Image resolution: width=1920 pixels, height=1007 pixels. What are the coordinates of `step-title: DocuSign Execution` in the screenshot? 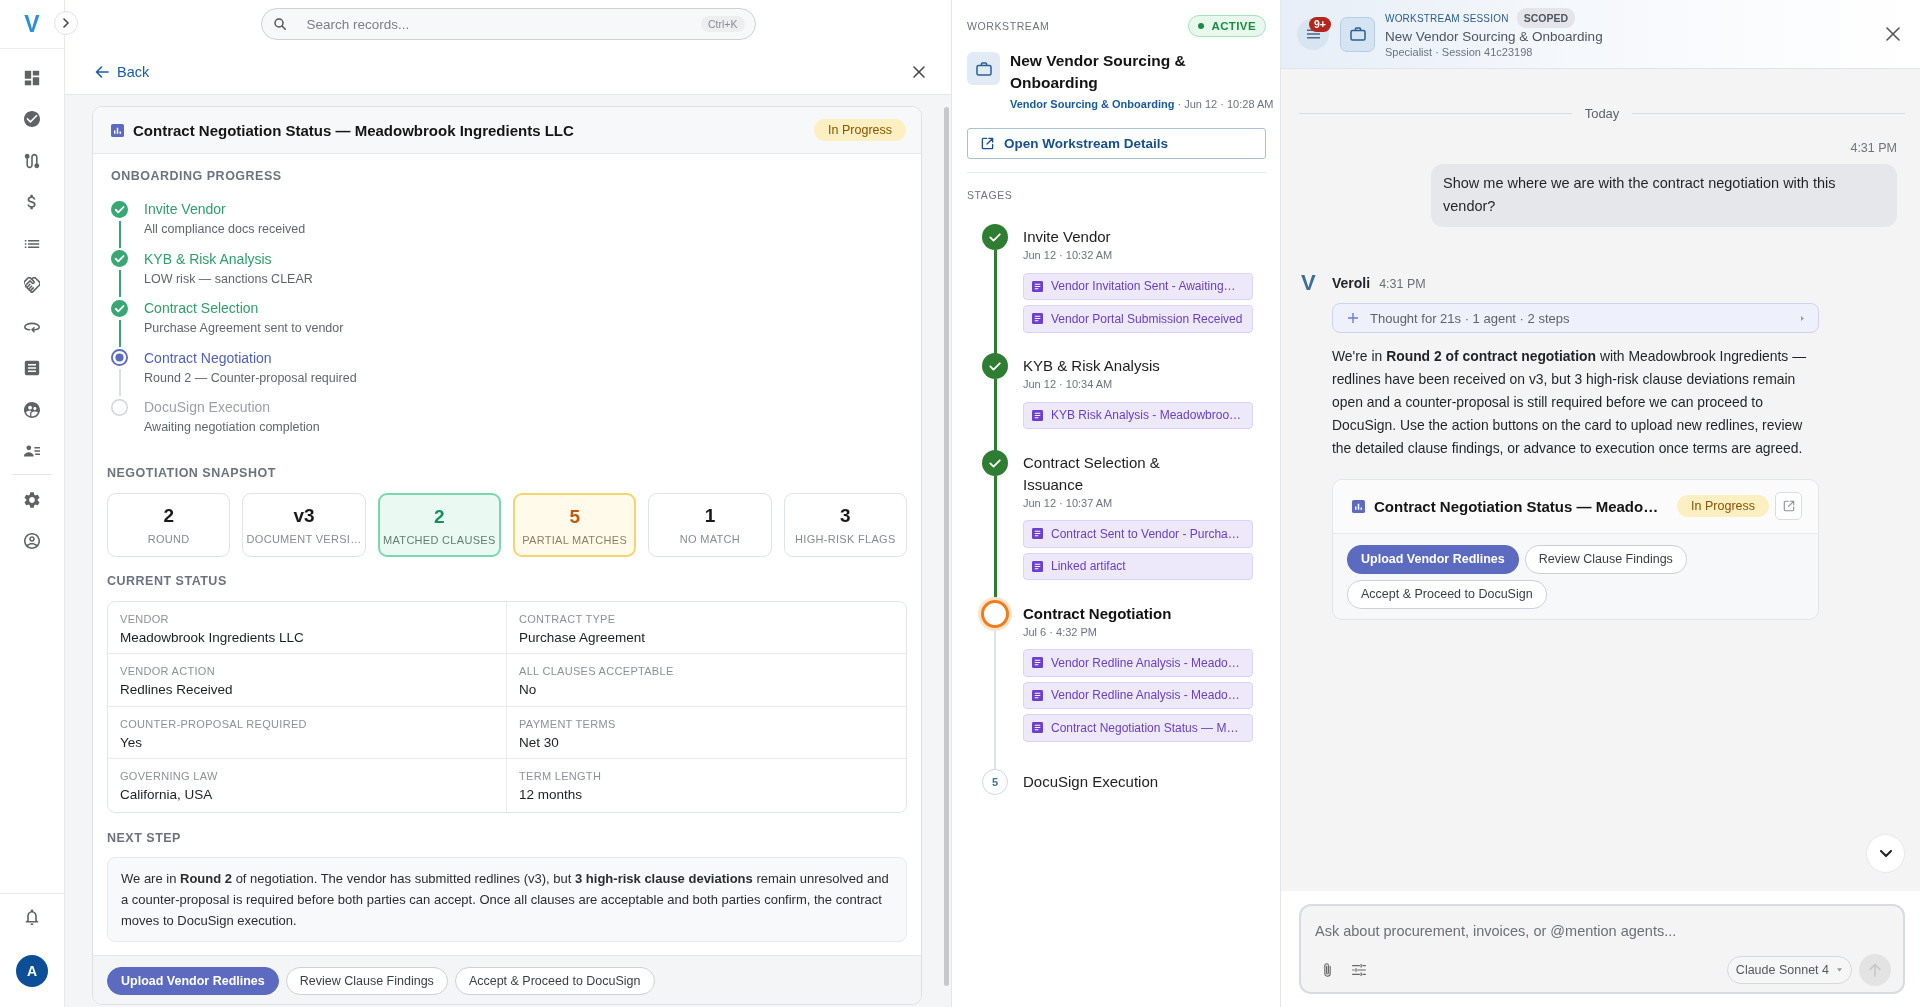 It's located at (208, 407).